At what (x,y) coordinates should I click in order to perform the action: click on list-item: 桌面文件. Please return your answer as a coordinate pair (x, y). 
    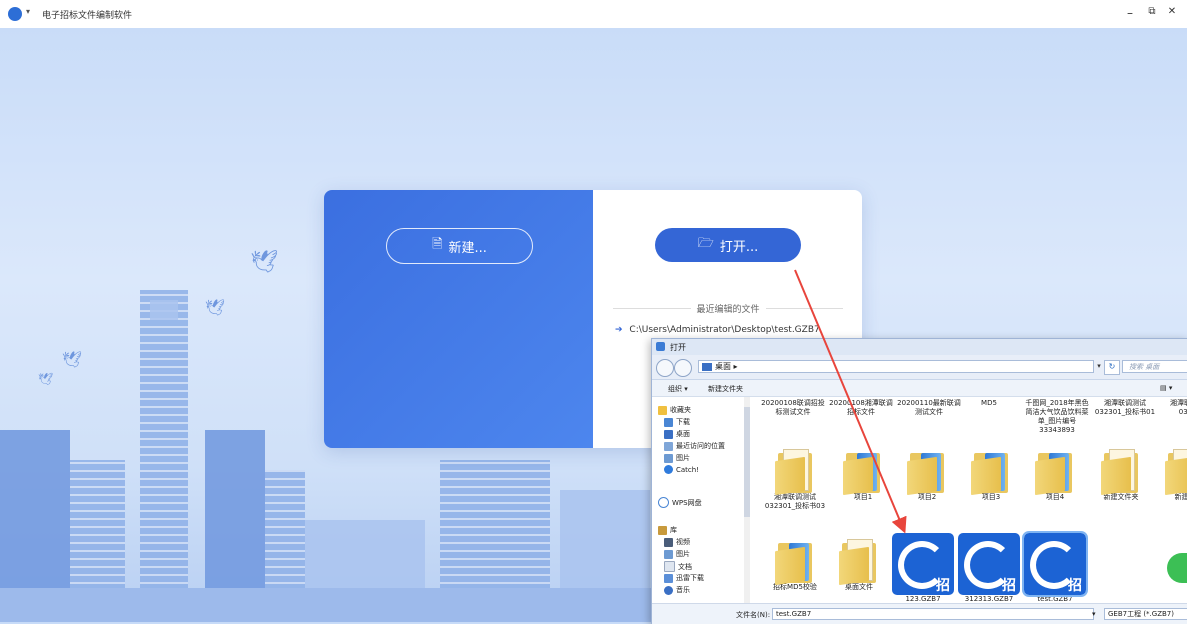
    Looking at the image, I should click on (859, 564).